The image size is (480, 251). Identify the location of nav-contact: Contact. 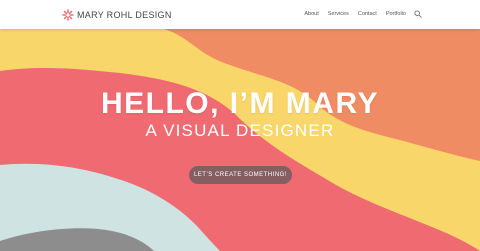
(367, 14).